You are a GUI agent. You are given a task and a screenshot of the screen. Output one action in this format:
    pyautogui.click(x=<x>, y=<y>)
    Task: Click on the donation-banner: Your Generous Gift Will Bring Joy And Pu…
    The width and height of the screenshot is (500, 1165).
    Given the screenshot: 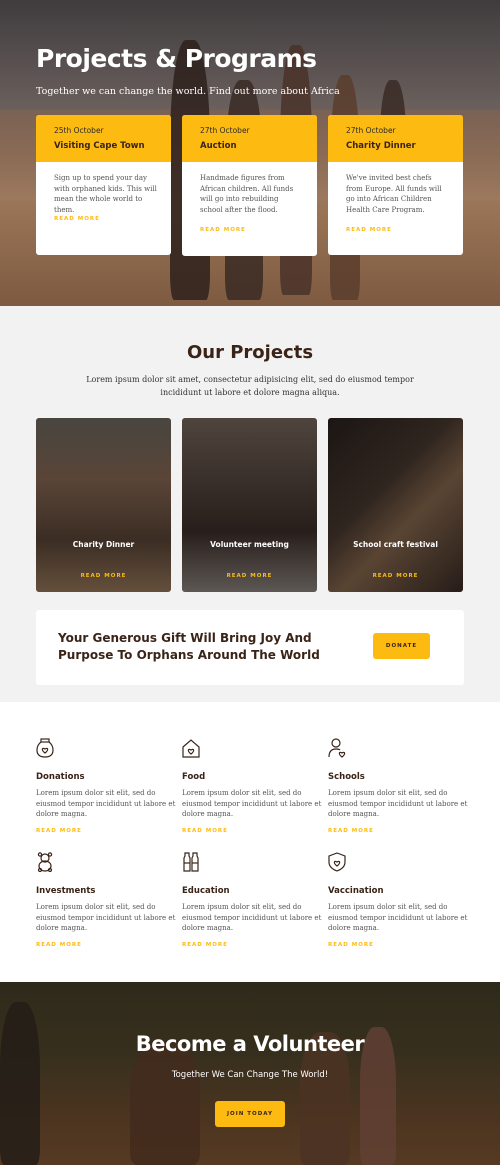 What is the action you would take?
    pyautogui.click(x=250, y=647)
    